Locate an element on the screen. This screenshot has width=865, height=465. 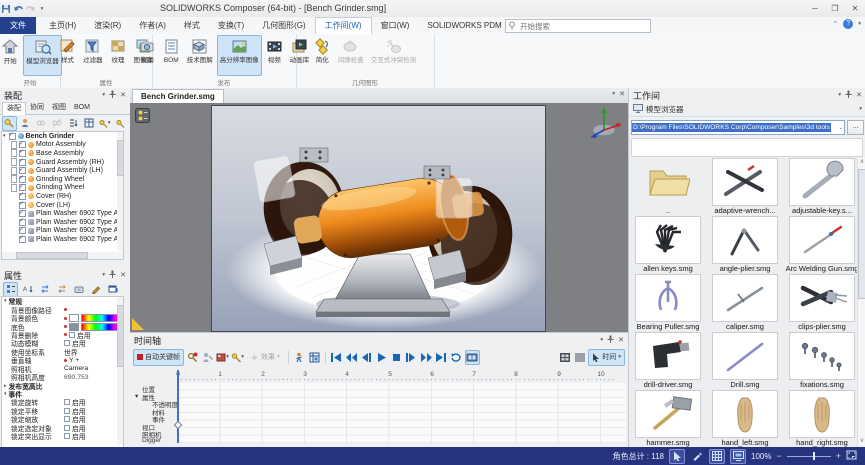
zoom-out-icon: − is located at coordinates (778, 456).